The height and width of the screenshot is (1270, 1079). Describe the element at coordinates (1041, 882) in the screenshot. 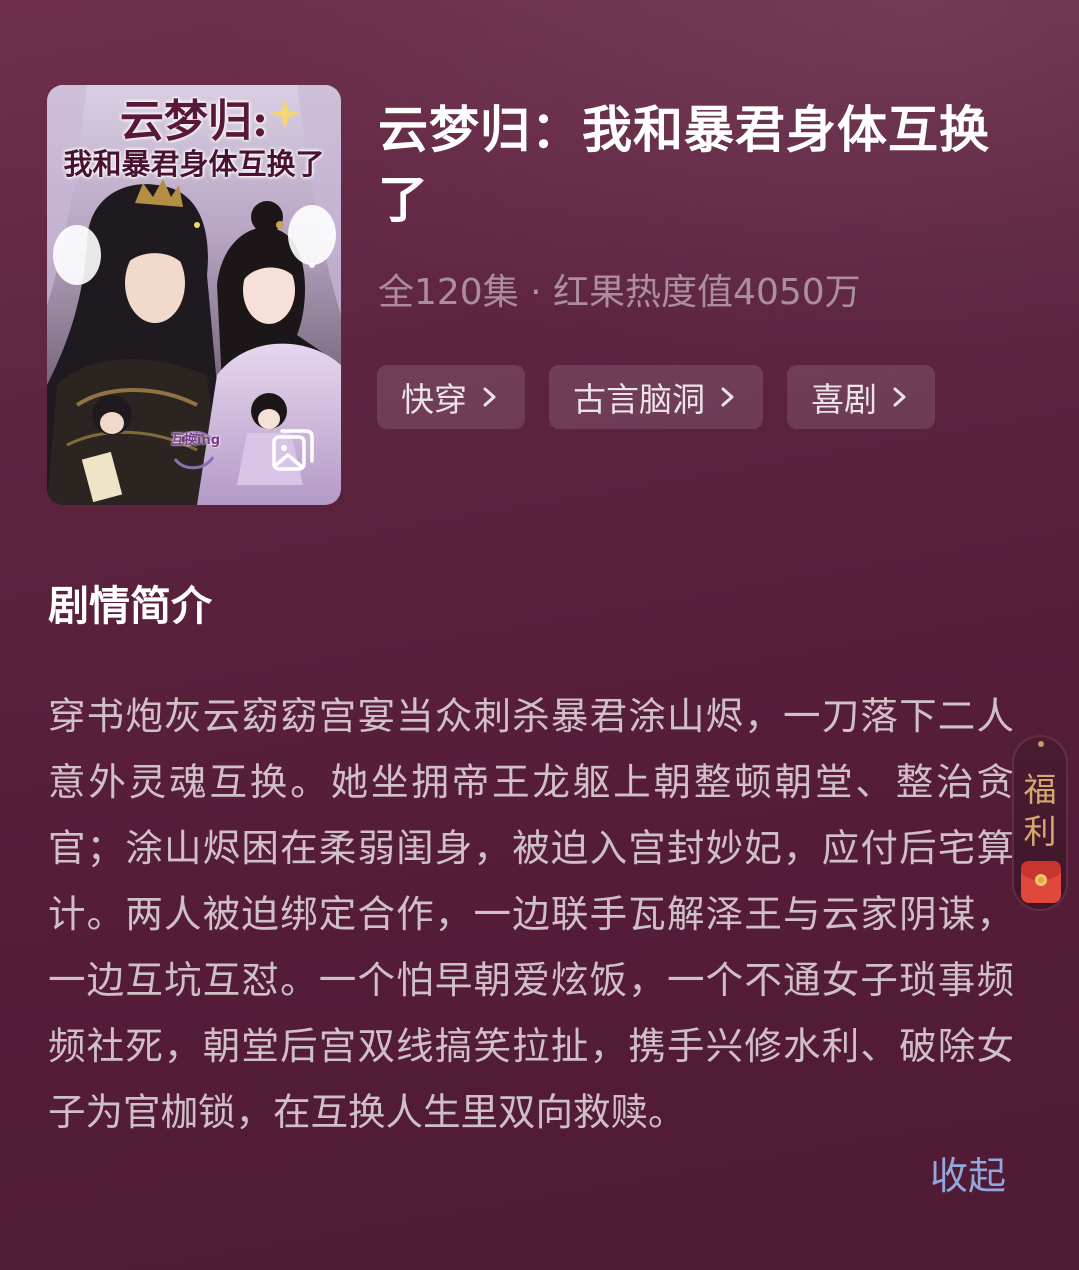

I see `red-packet-icon` at that location.